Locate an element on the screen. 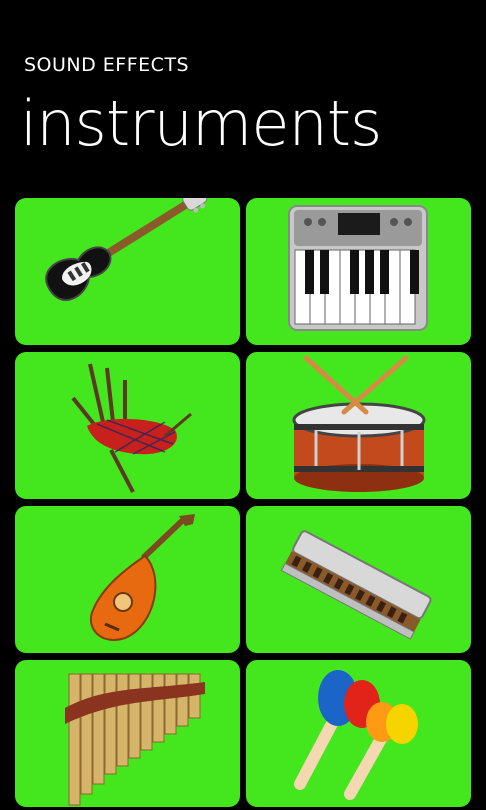 The height and width of the screenshot is (810, 486). harmonica-icon is located at coordinates (356, 585).